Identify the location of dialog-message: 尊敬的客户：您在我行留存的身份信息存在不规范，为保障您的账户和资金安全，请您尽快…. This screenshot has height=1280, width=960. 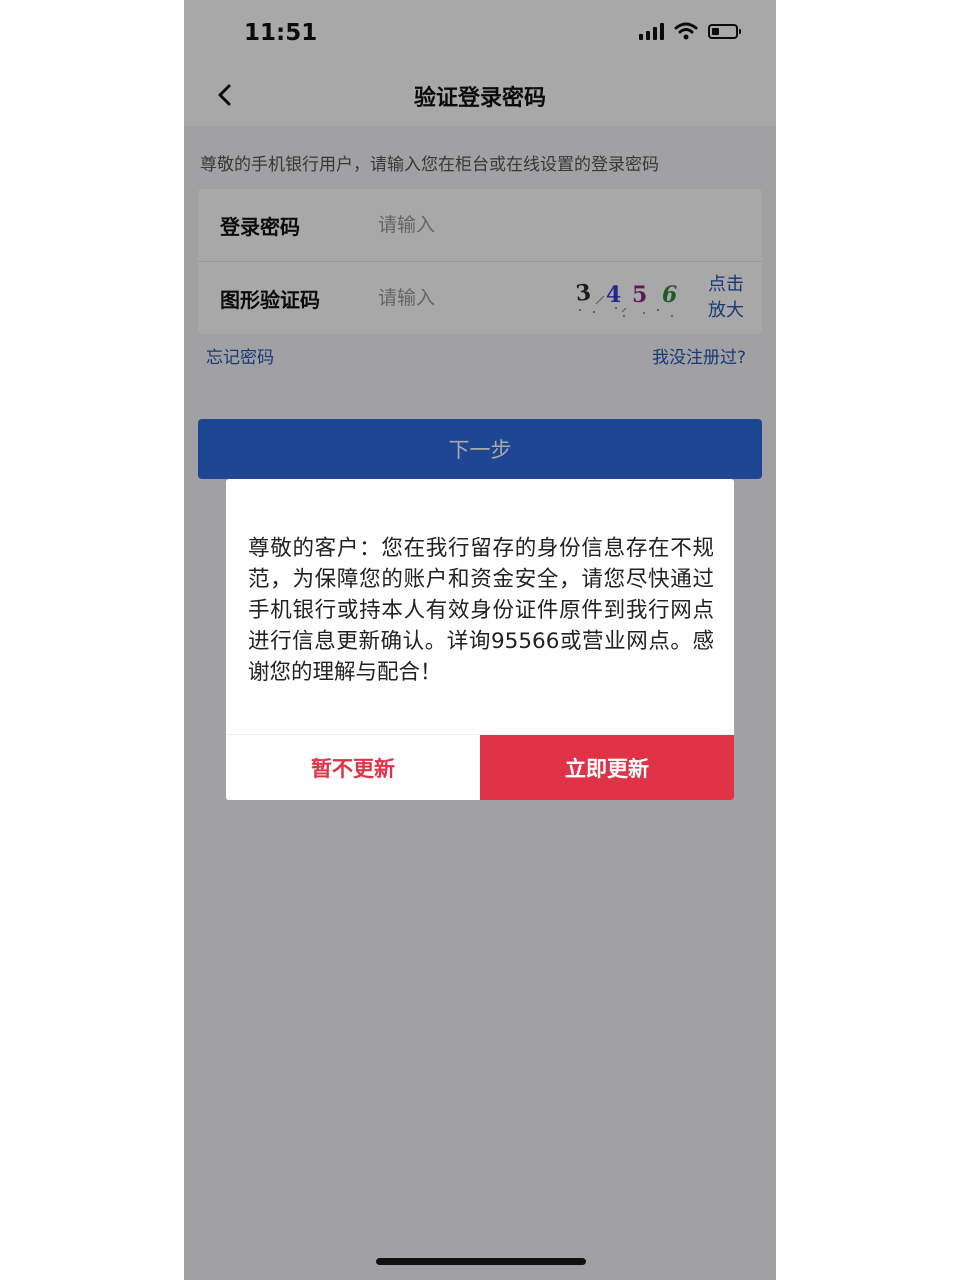
(481, 610).